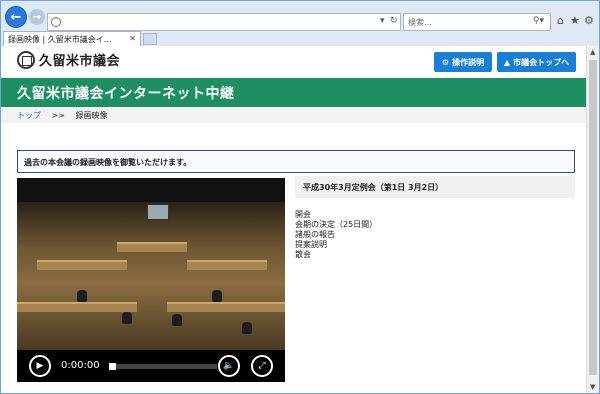 The height and width of the screenshot is (394, 600). What do you see at coordinates (56, 22) in the screenshot?
I see `page-favicon-icon` at bounding box center [56, 22].